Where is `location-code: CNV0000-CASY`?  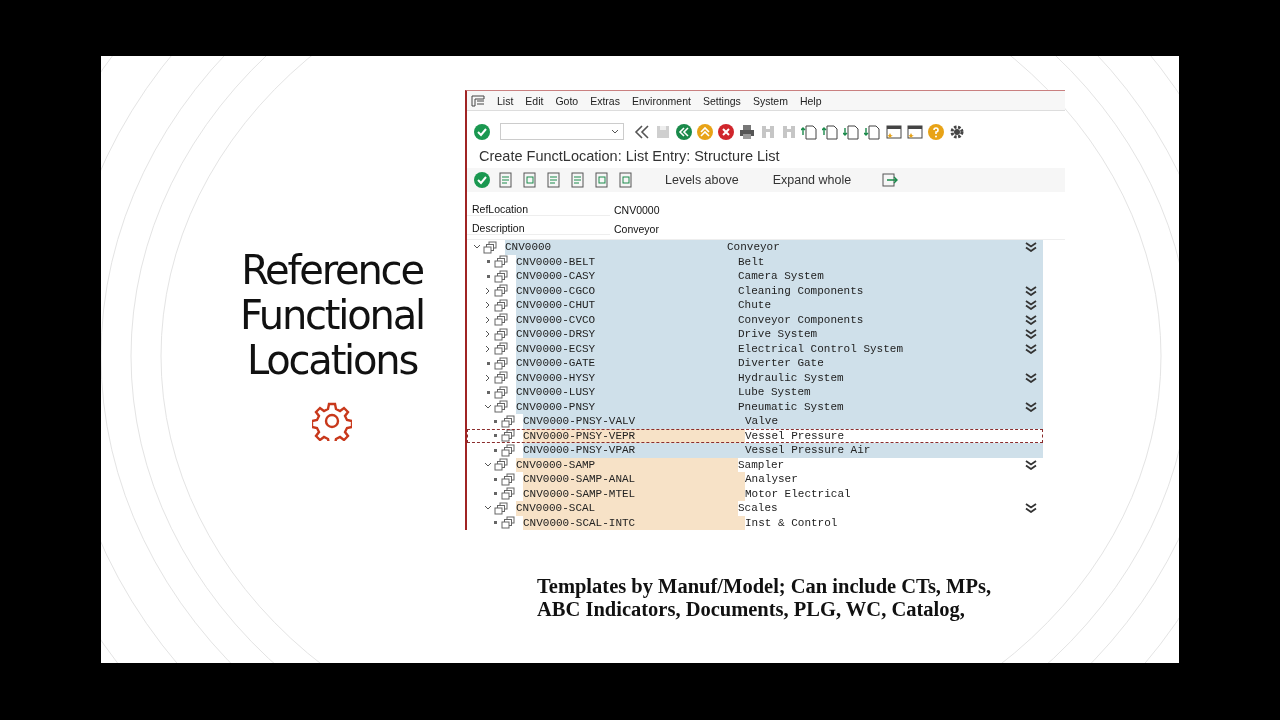 location-code: CNV0000-CASY is located at coordinates (627, 276).